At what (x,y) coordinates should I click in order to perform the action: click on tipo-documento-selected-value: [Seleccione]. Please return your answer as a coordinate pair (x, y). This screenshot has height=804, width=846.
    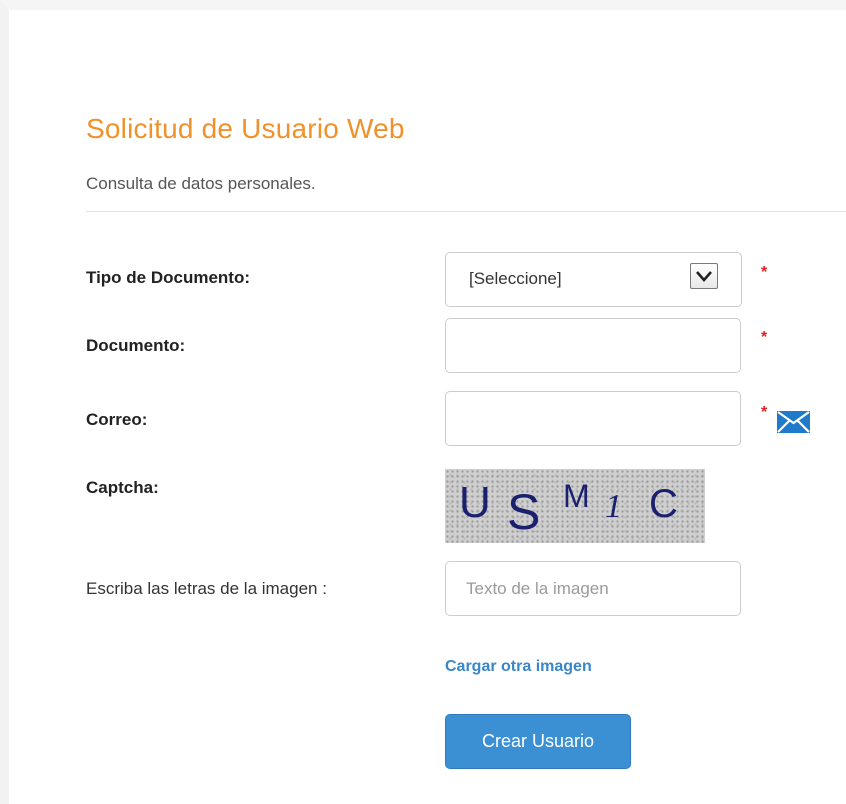
    Looking at the image, I should click on (515, 278).